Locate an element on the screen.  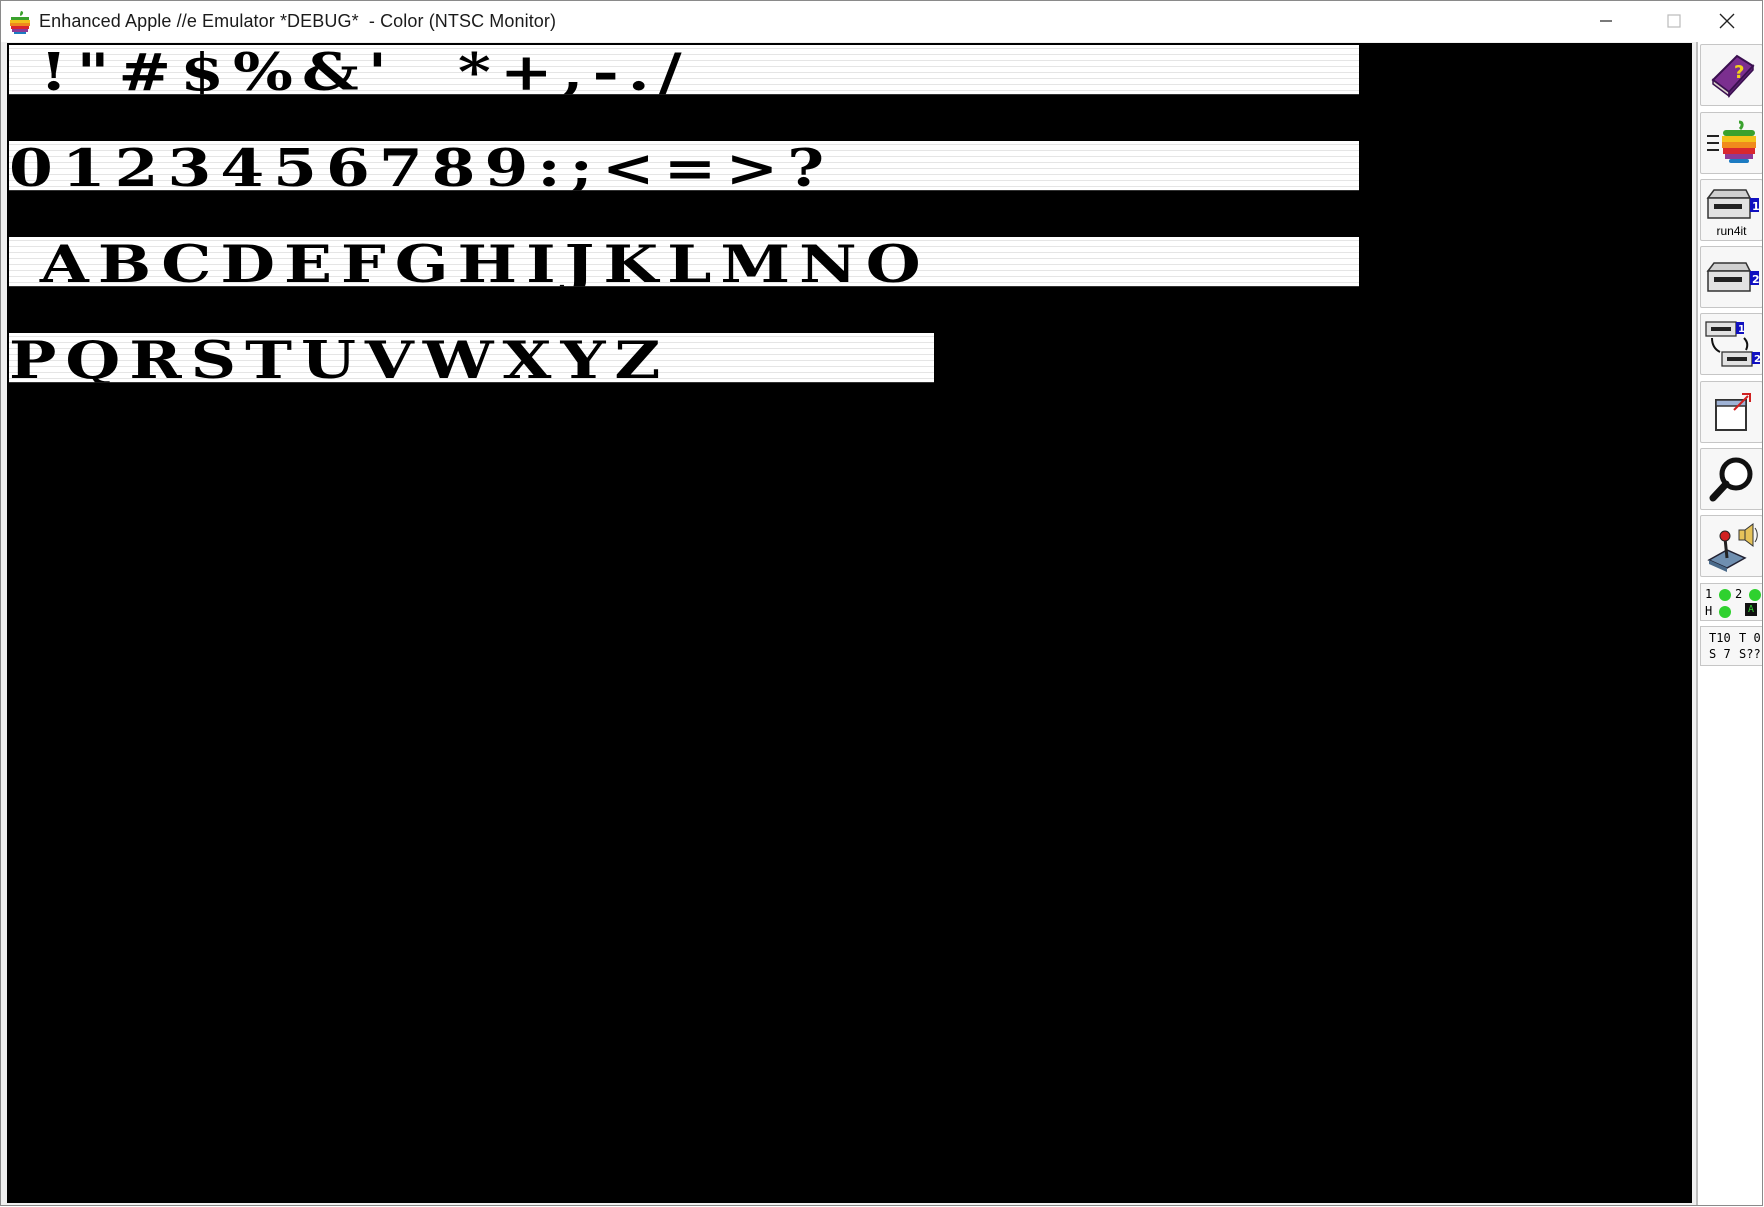
screen-row-4: PQRSTUVWXYZ is located at coordinates (471, 358).